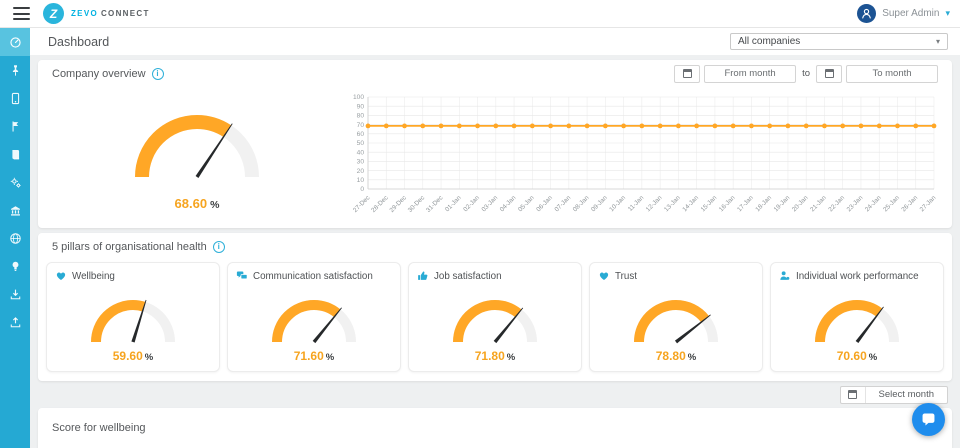  Describe the element at coordinates (763, 203) in the screenshot. I see `svg-text: 18-Jan` at that location.